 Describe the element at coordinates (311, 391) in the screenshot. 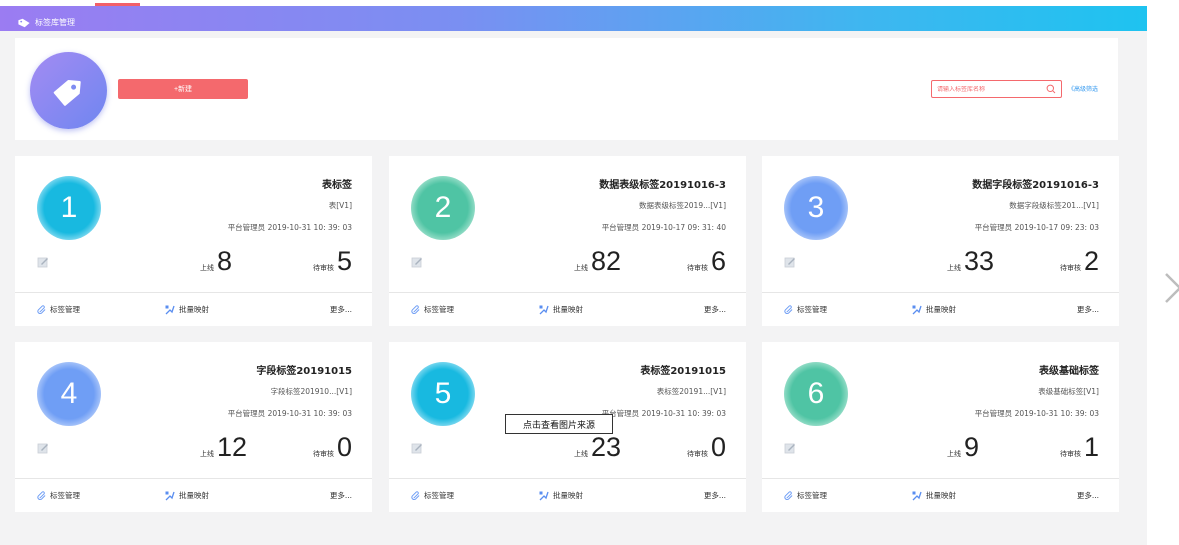

I see `card-subtitle: 字段标签201910...[V1]` at that location.